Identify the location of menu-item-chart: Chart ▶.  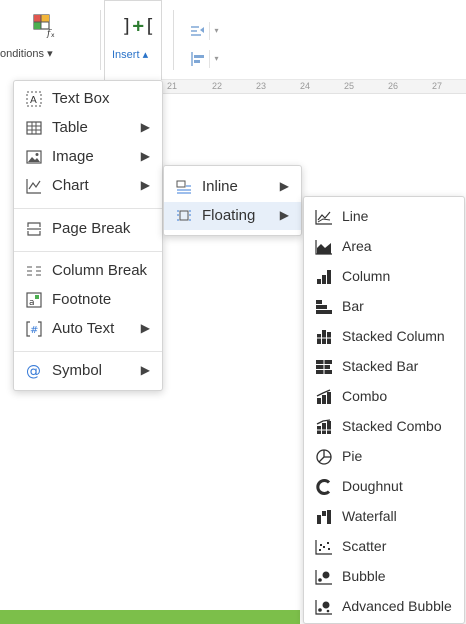
(88, 186).